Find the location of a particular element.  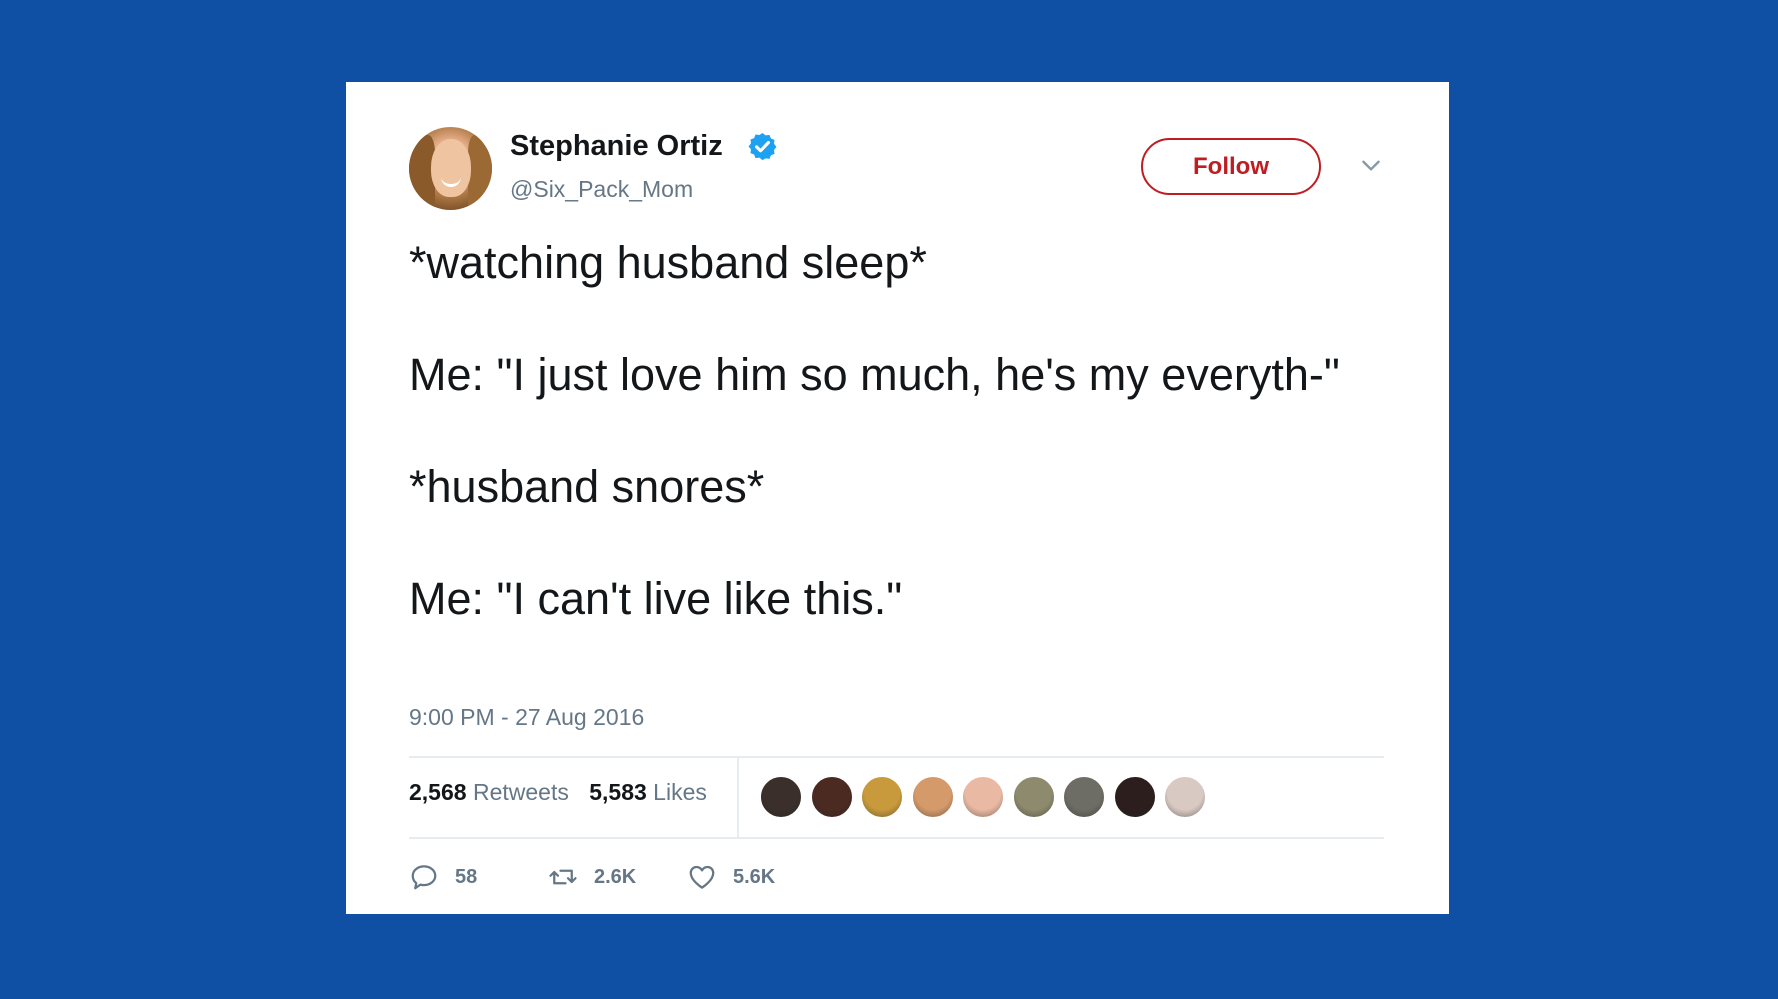

tweet-text-line: *husband snores* is located at coordinates (587, 486).